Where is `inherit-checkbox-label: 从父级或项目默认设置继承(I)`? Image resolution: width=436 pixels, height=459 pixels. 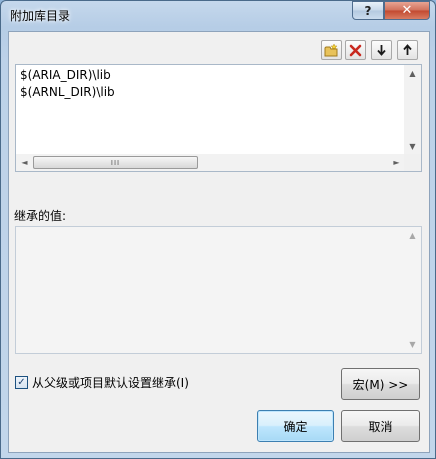 inherit-checkbox-label: 从父级或项目默认设置继承(I) is located at coordinates (110, 382).